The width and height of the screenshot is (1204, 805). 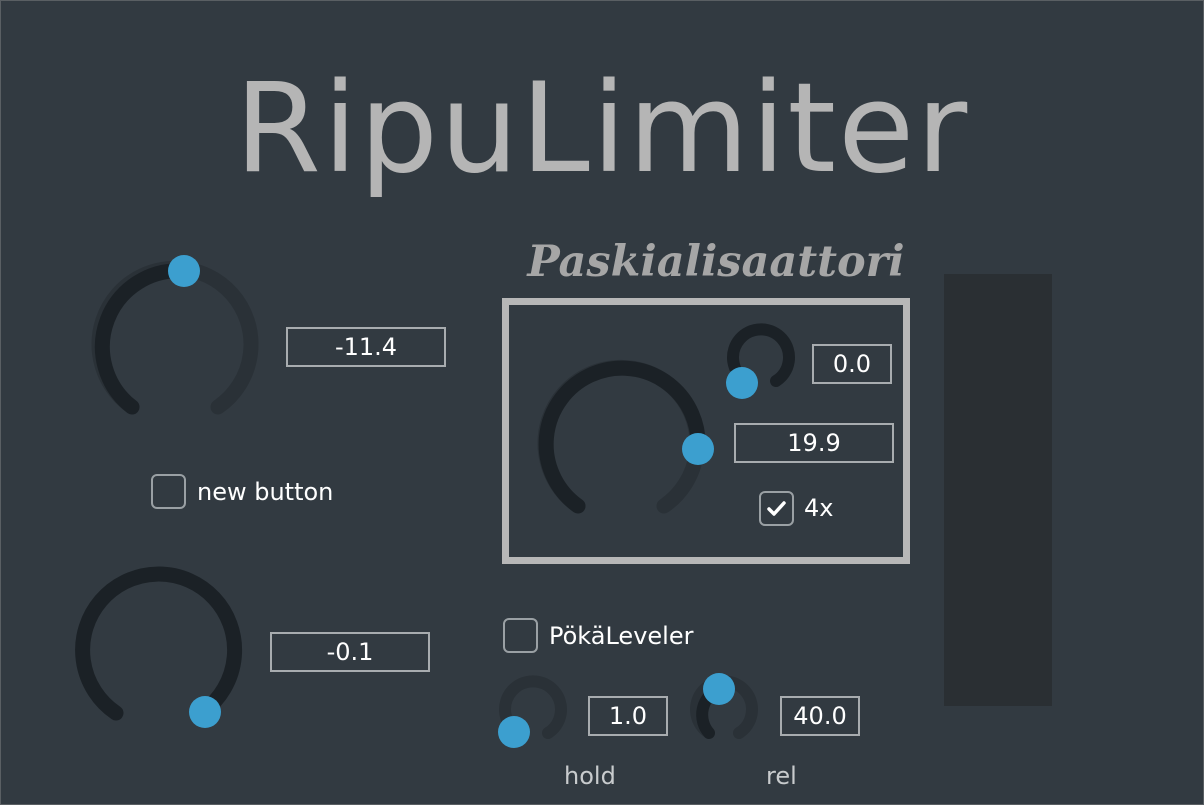 I want to click on new-button-checkbox, so click(x=168, y=491).